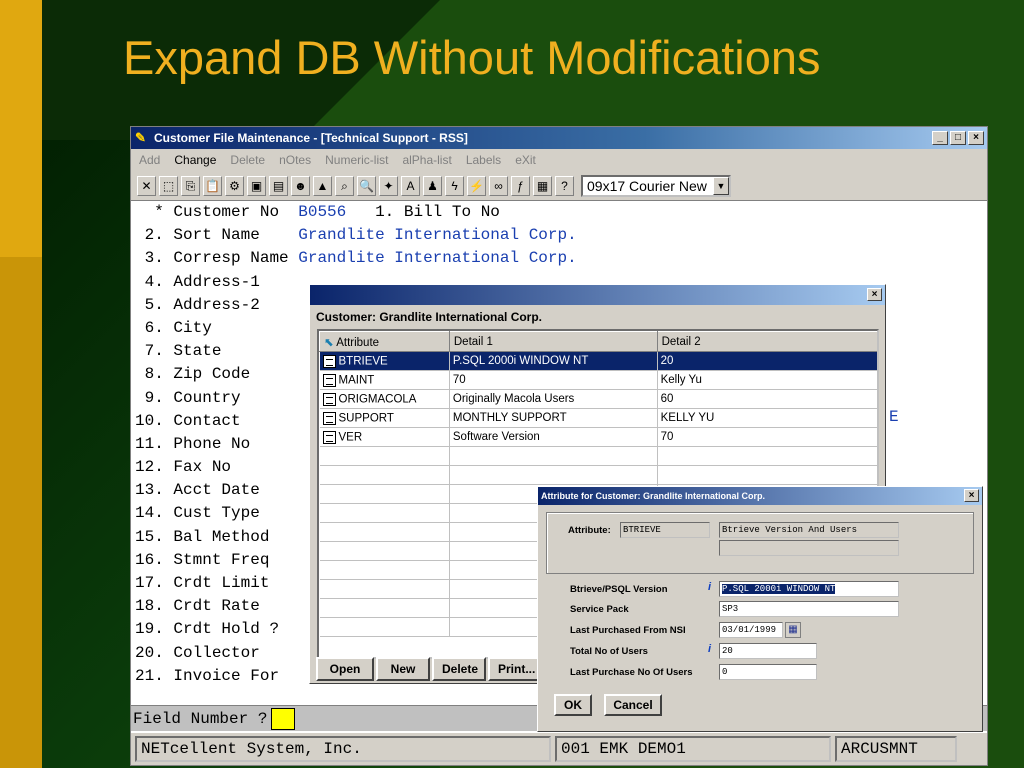 The height and width of the screenshot is (768, 1024). What do you see at coordinates (388, 185) in the screenshot?
I see `wizard-icon: ✦` at bounding box center [388, 185].